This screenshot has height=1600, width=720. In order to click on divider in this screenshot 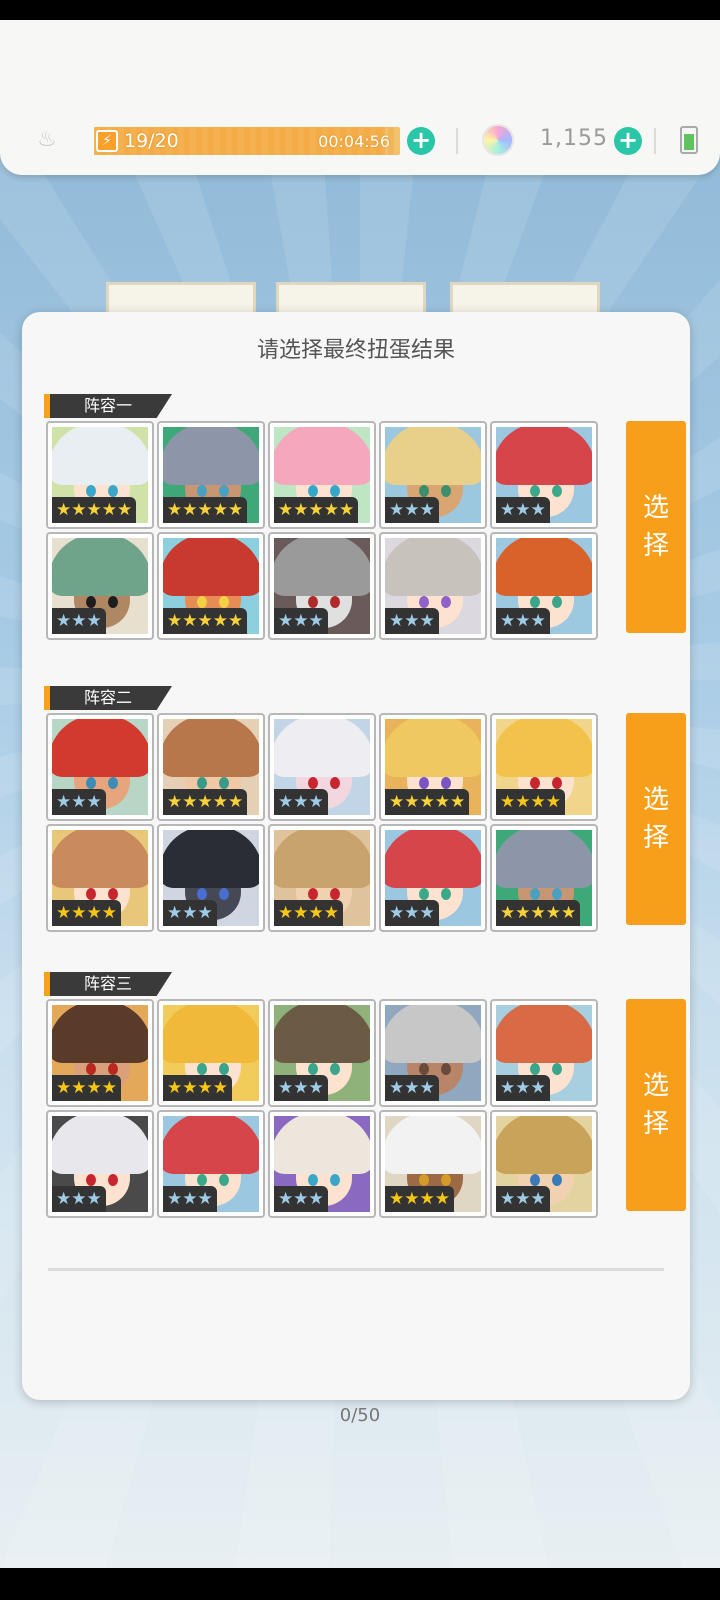, I will do `click(655, 141)`.